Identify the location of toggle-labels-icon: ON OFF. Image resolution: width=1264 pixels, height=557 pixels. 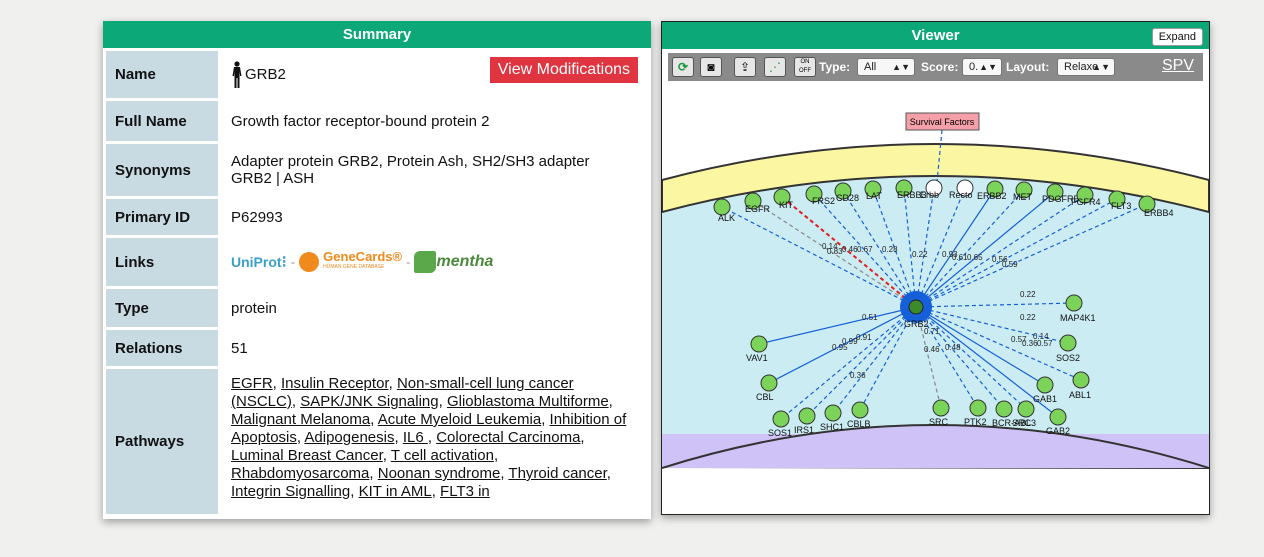
(805, 66).